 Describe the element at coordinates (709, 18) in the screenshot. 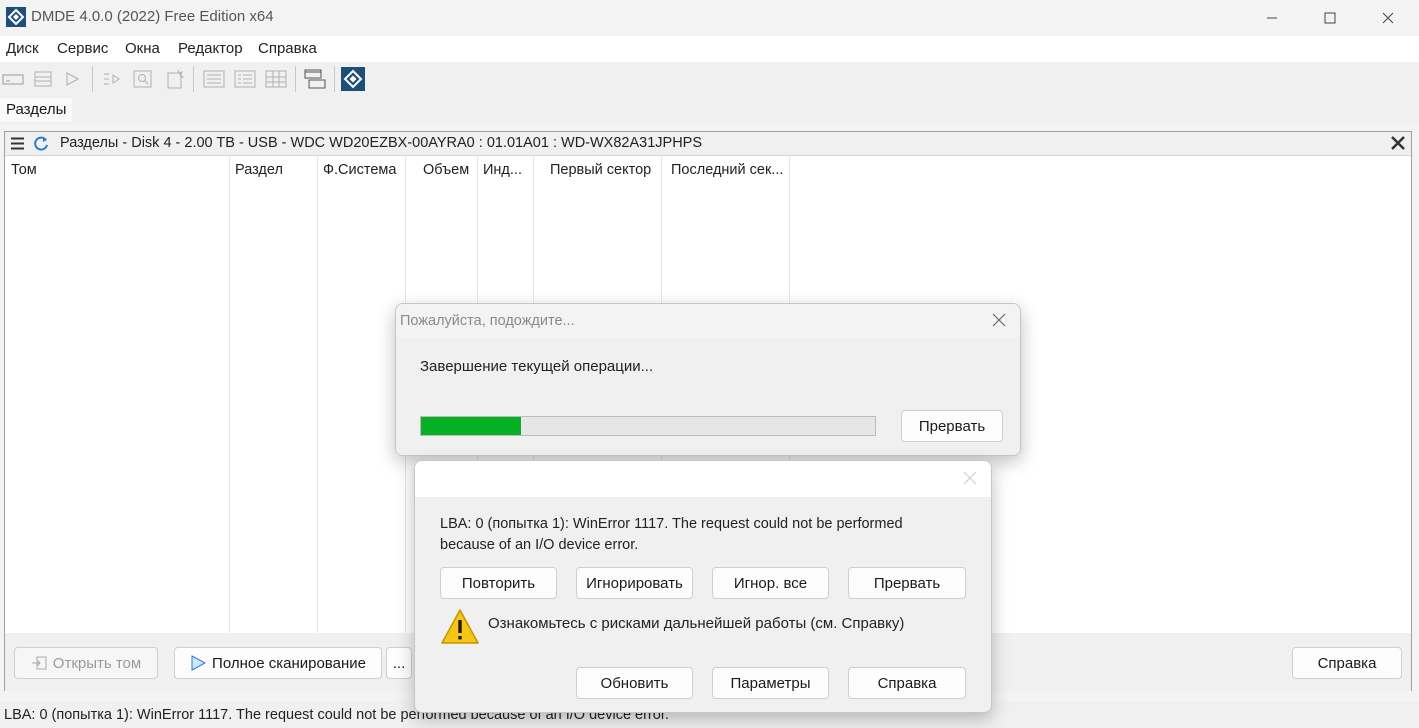

I see `title-bar: DMDE 4.0.0 (2022) Free Edition x64` at that location.